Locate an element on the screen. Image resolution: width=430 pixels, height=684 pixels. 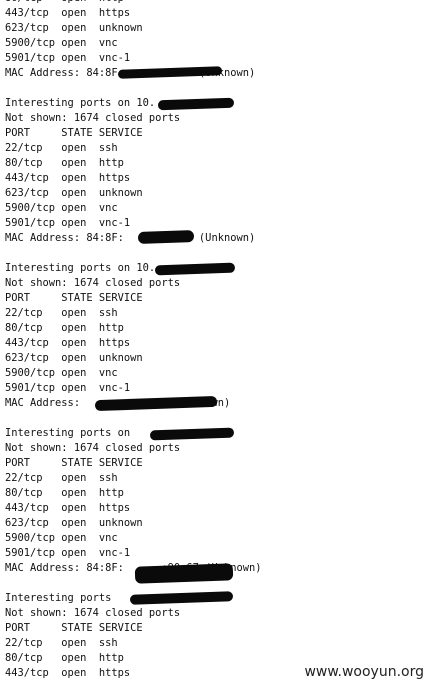
watermark: www.wooyun.org is located at coordinates (364, 672).